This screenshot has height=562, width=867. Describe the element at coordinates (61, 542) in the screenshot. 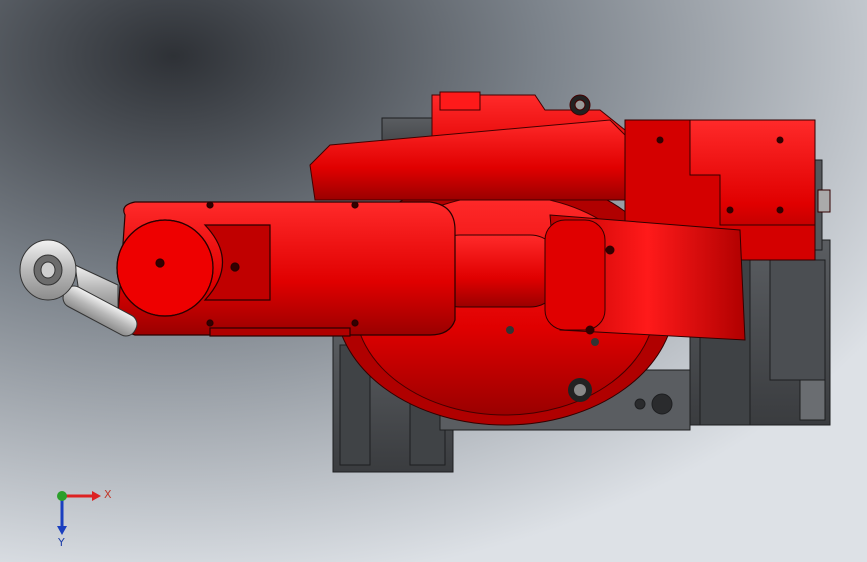

I see `y-axis-label: Y` at that location.